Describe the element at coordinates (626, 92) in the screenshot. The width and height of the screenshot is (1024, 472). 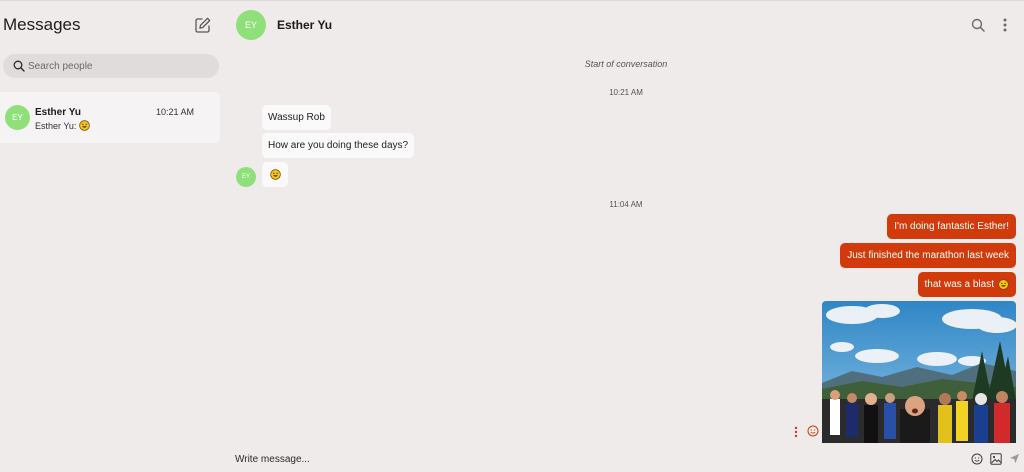
I see `timestamp-divider: 10:21 AM` at that location.